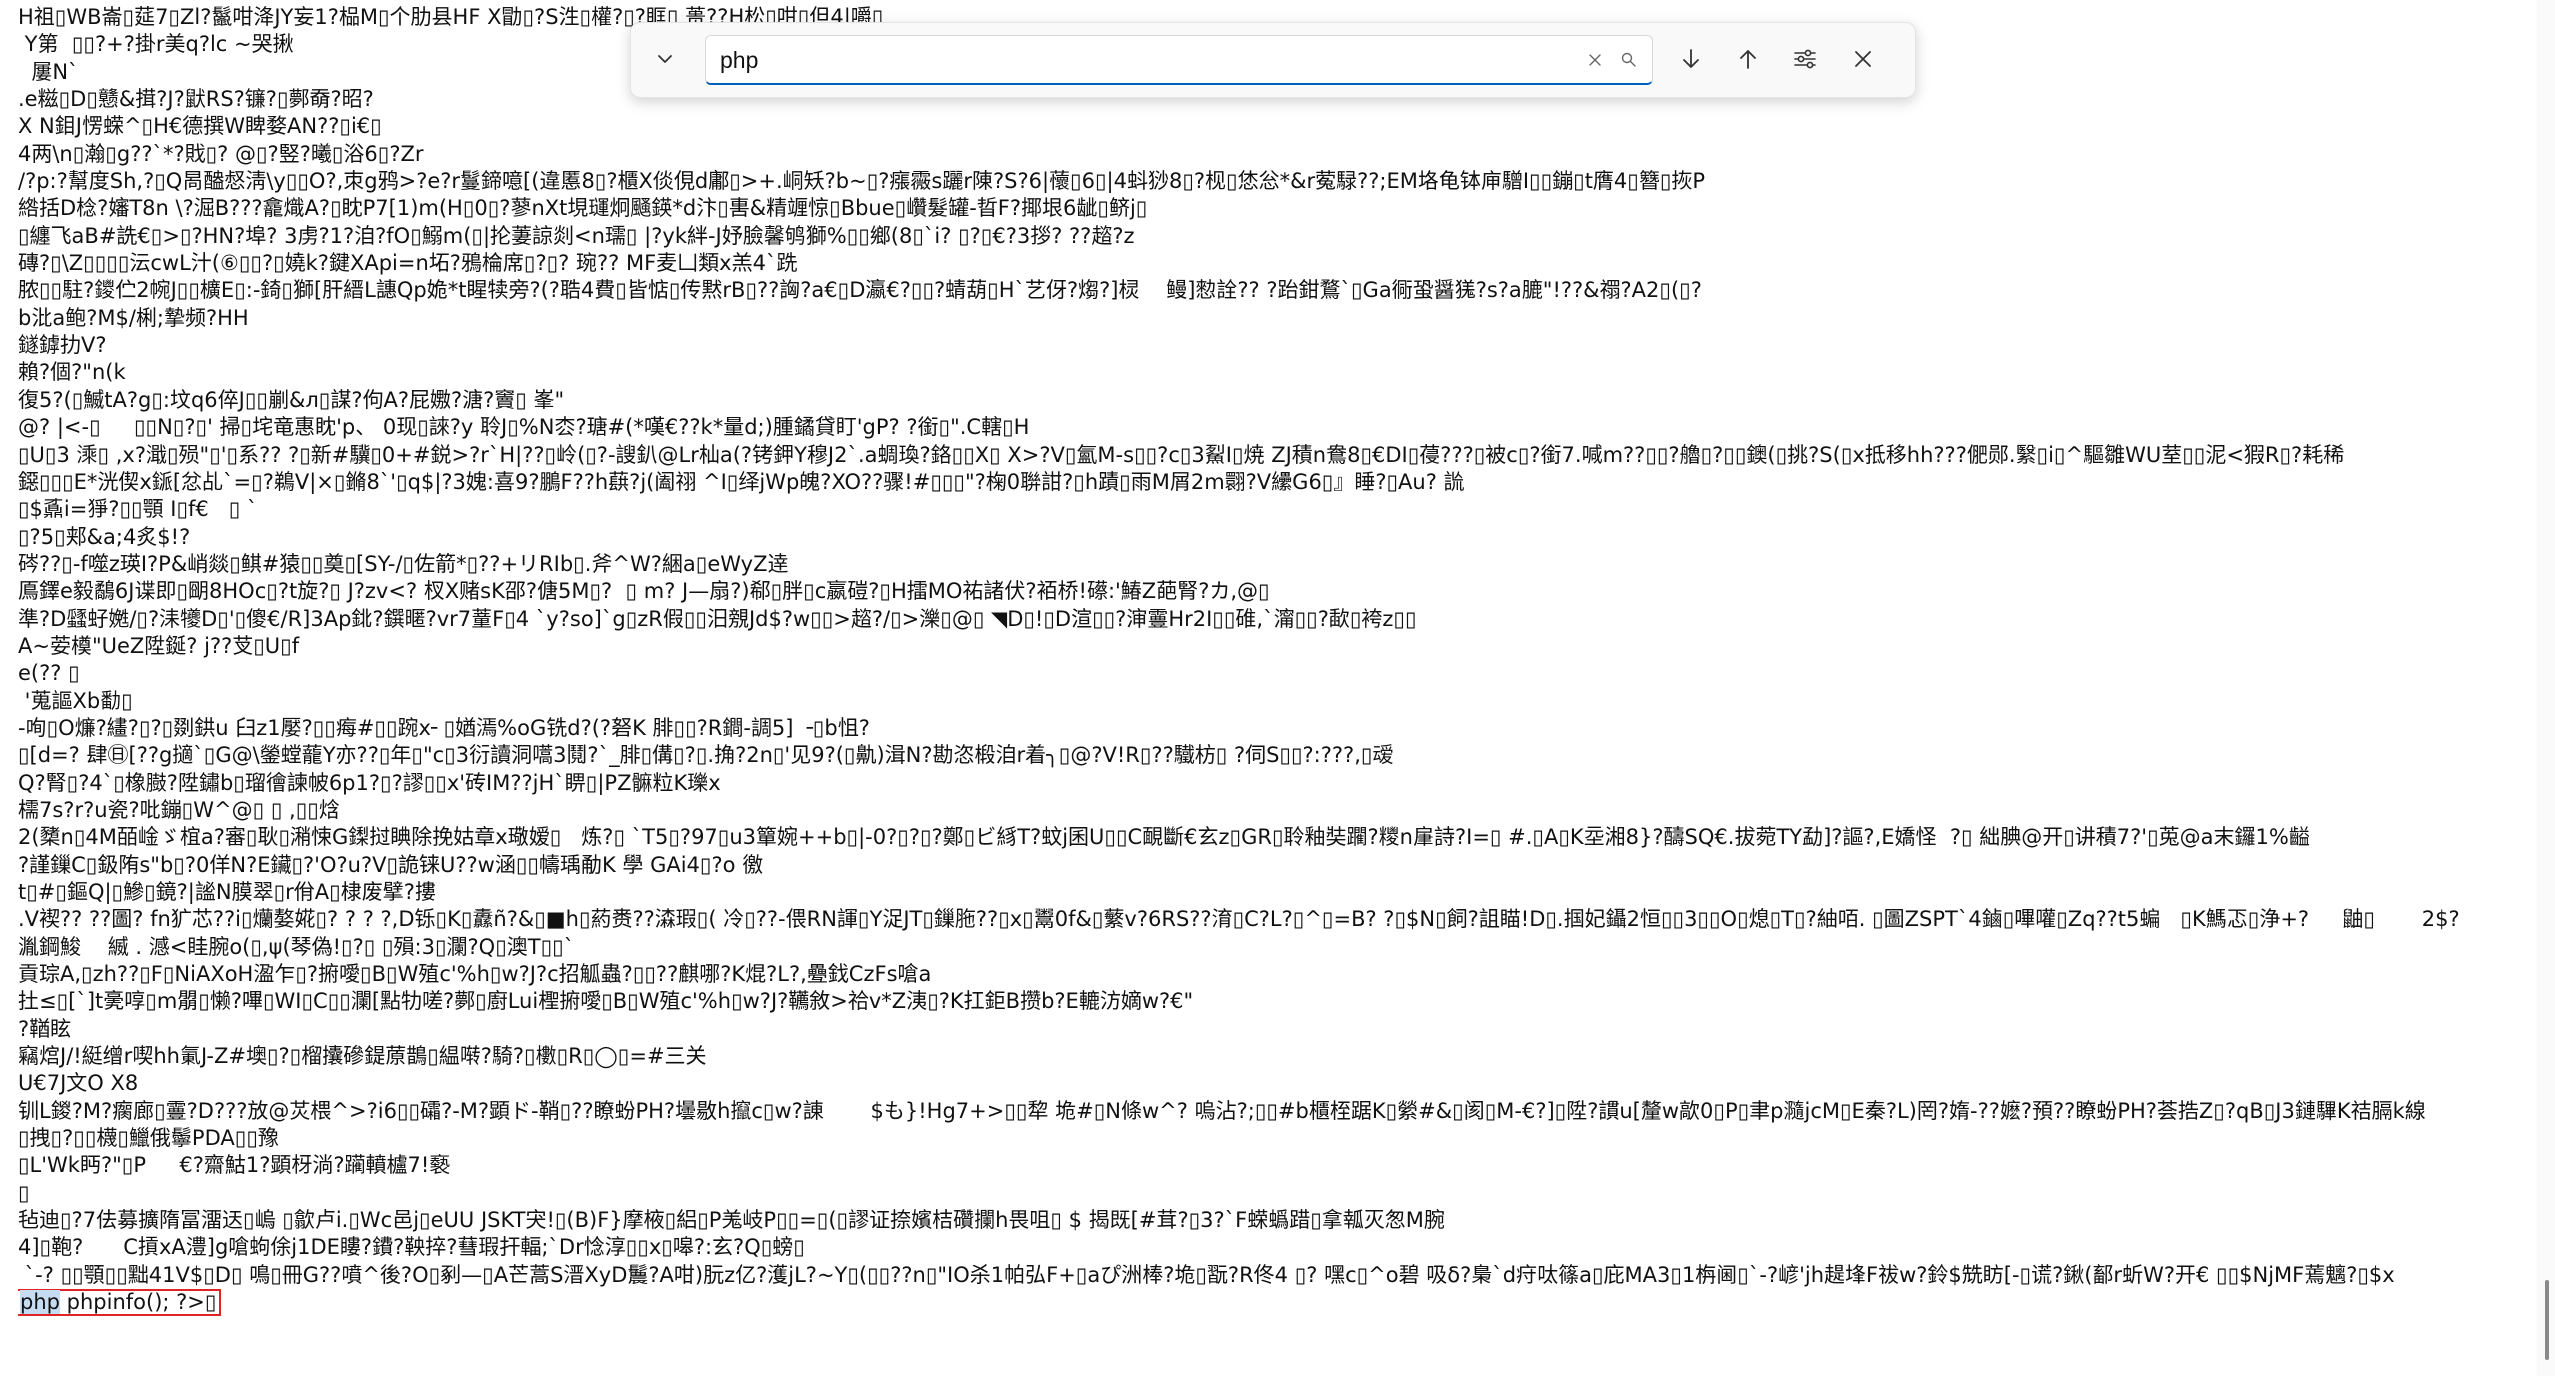 This screenshot has height=1376, width=2555. What do you see at coordinates (133, 317) in the screenshot?
I see `text-line: b沘a鲍?M$/梸;摯频?HH` at bounding box center [133, 317].